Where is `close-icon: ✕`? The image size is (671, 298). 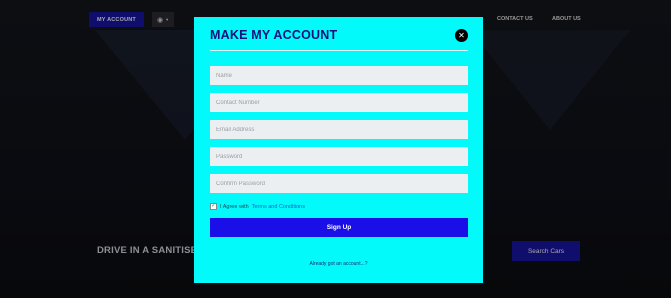
close-icon: ✕ is located at coordinates (461, 35).